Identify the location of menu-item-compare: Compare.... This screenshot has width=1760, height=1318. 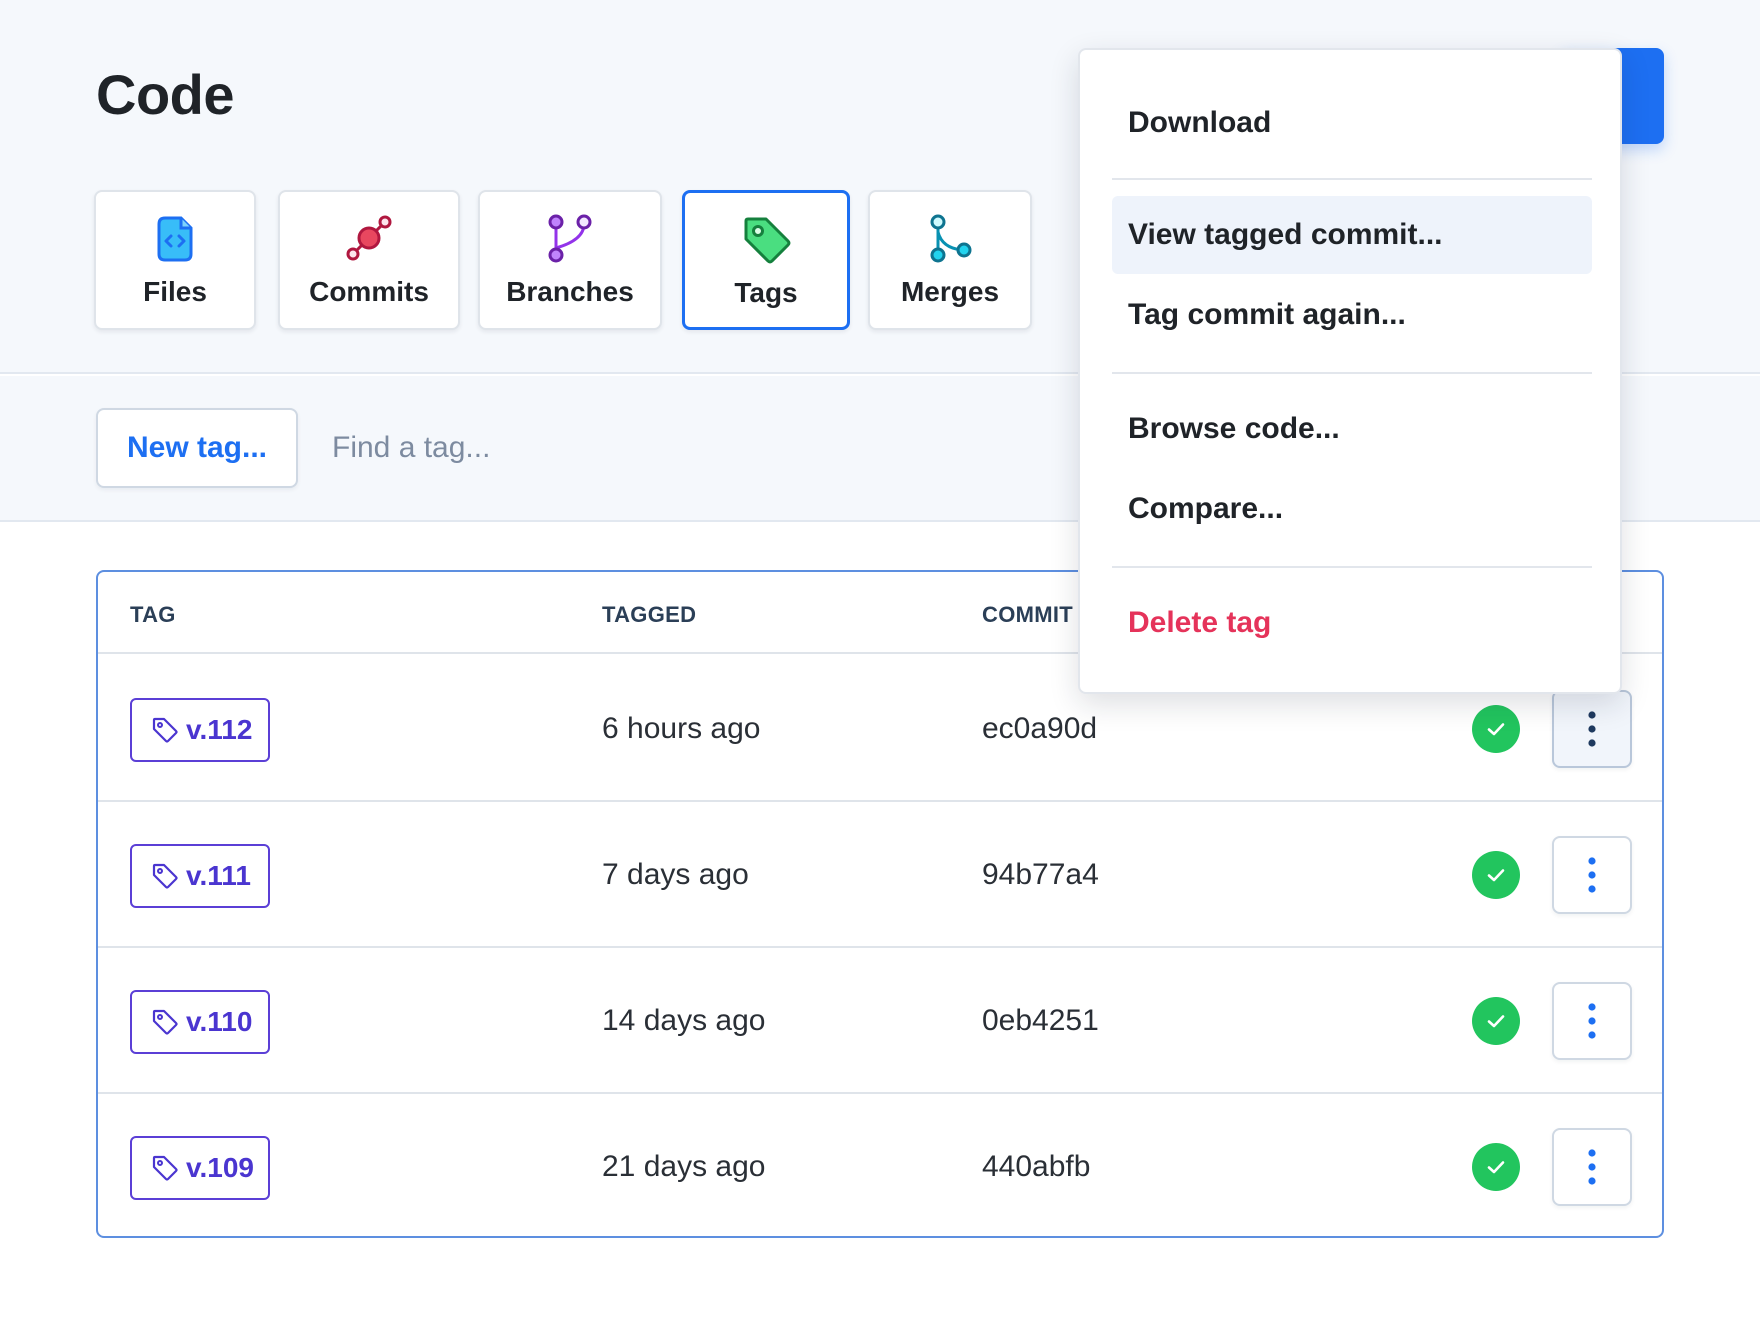
(1352, 509).